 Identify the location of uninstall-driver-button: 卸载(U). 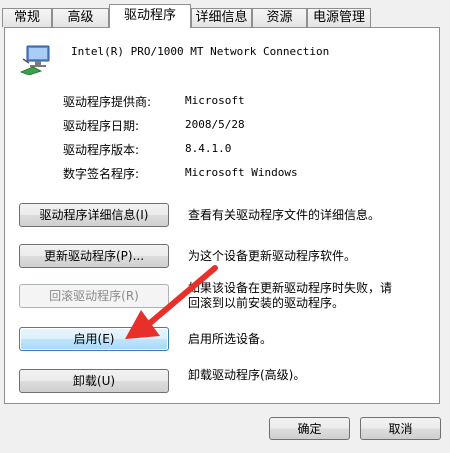
(94, 381).